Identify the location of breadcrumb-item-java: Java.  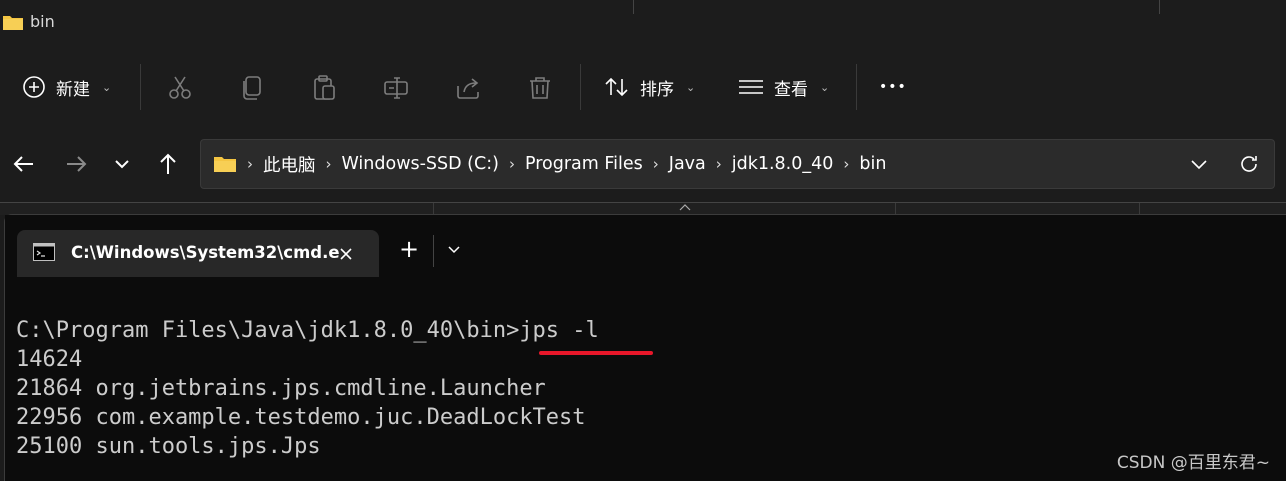
(687, 164).